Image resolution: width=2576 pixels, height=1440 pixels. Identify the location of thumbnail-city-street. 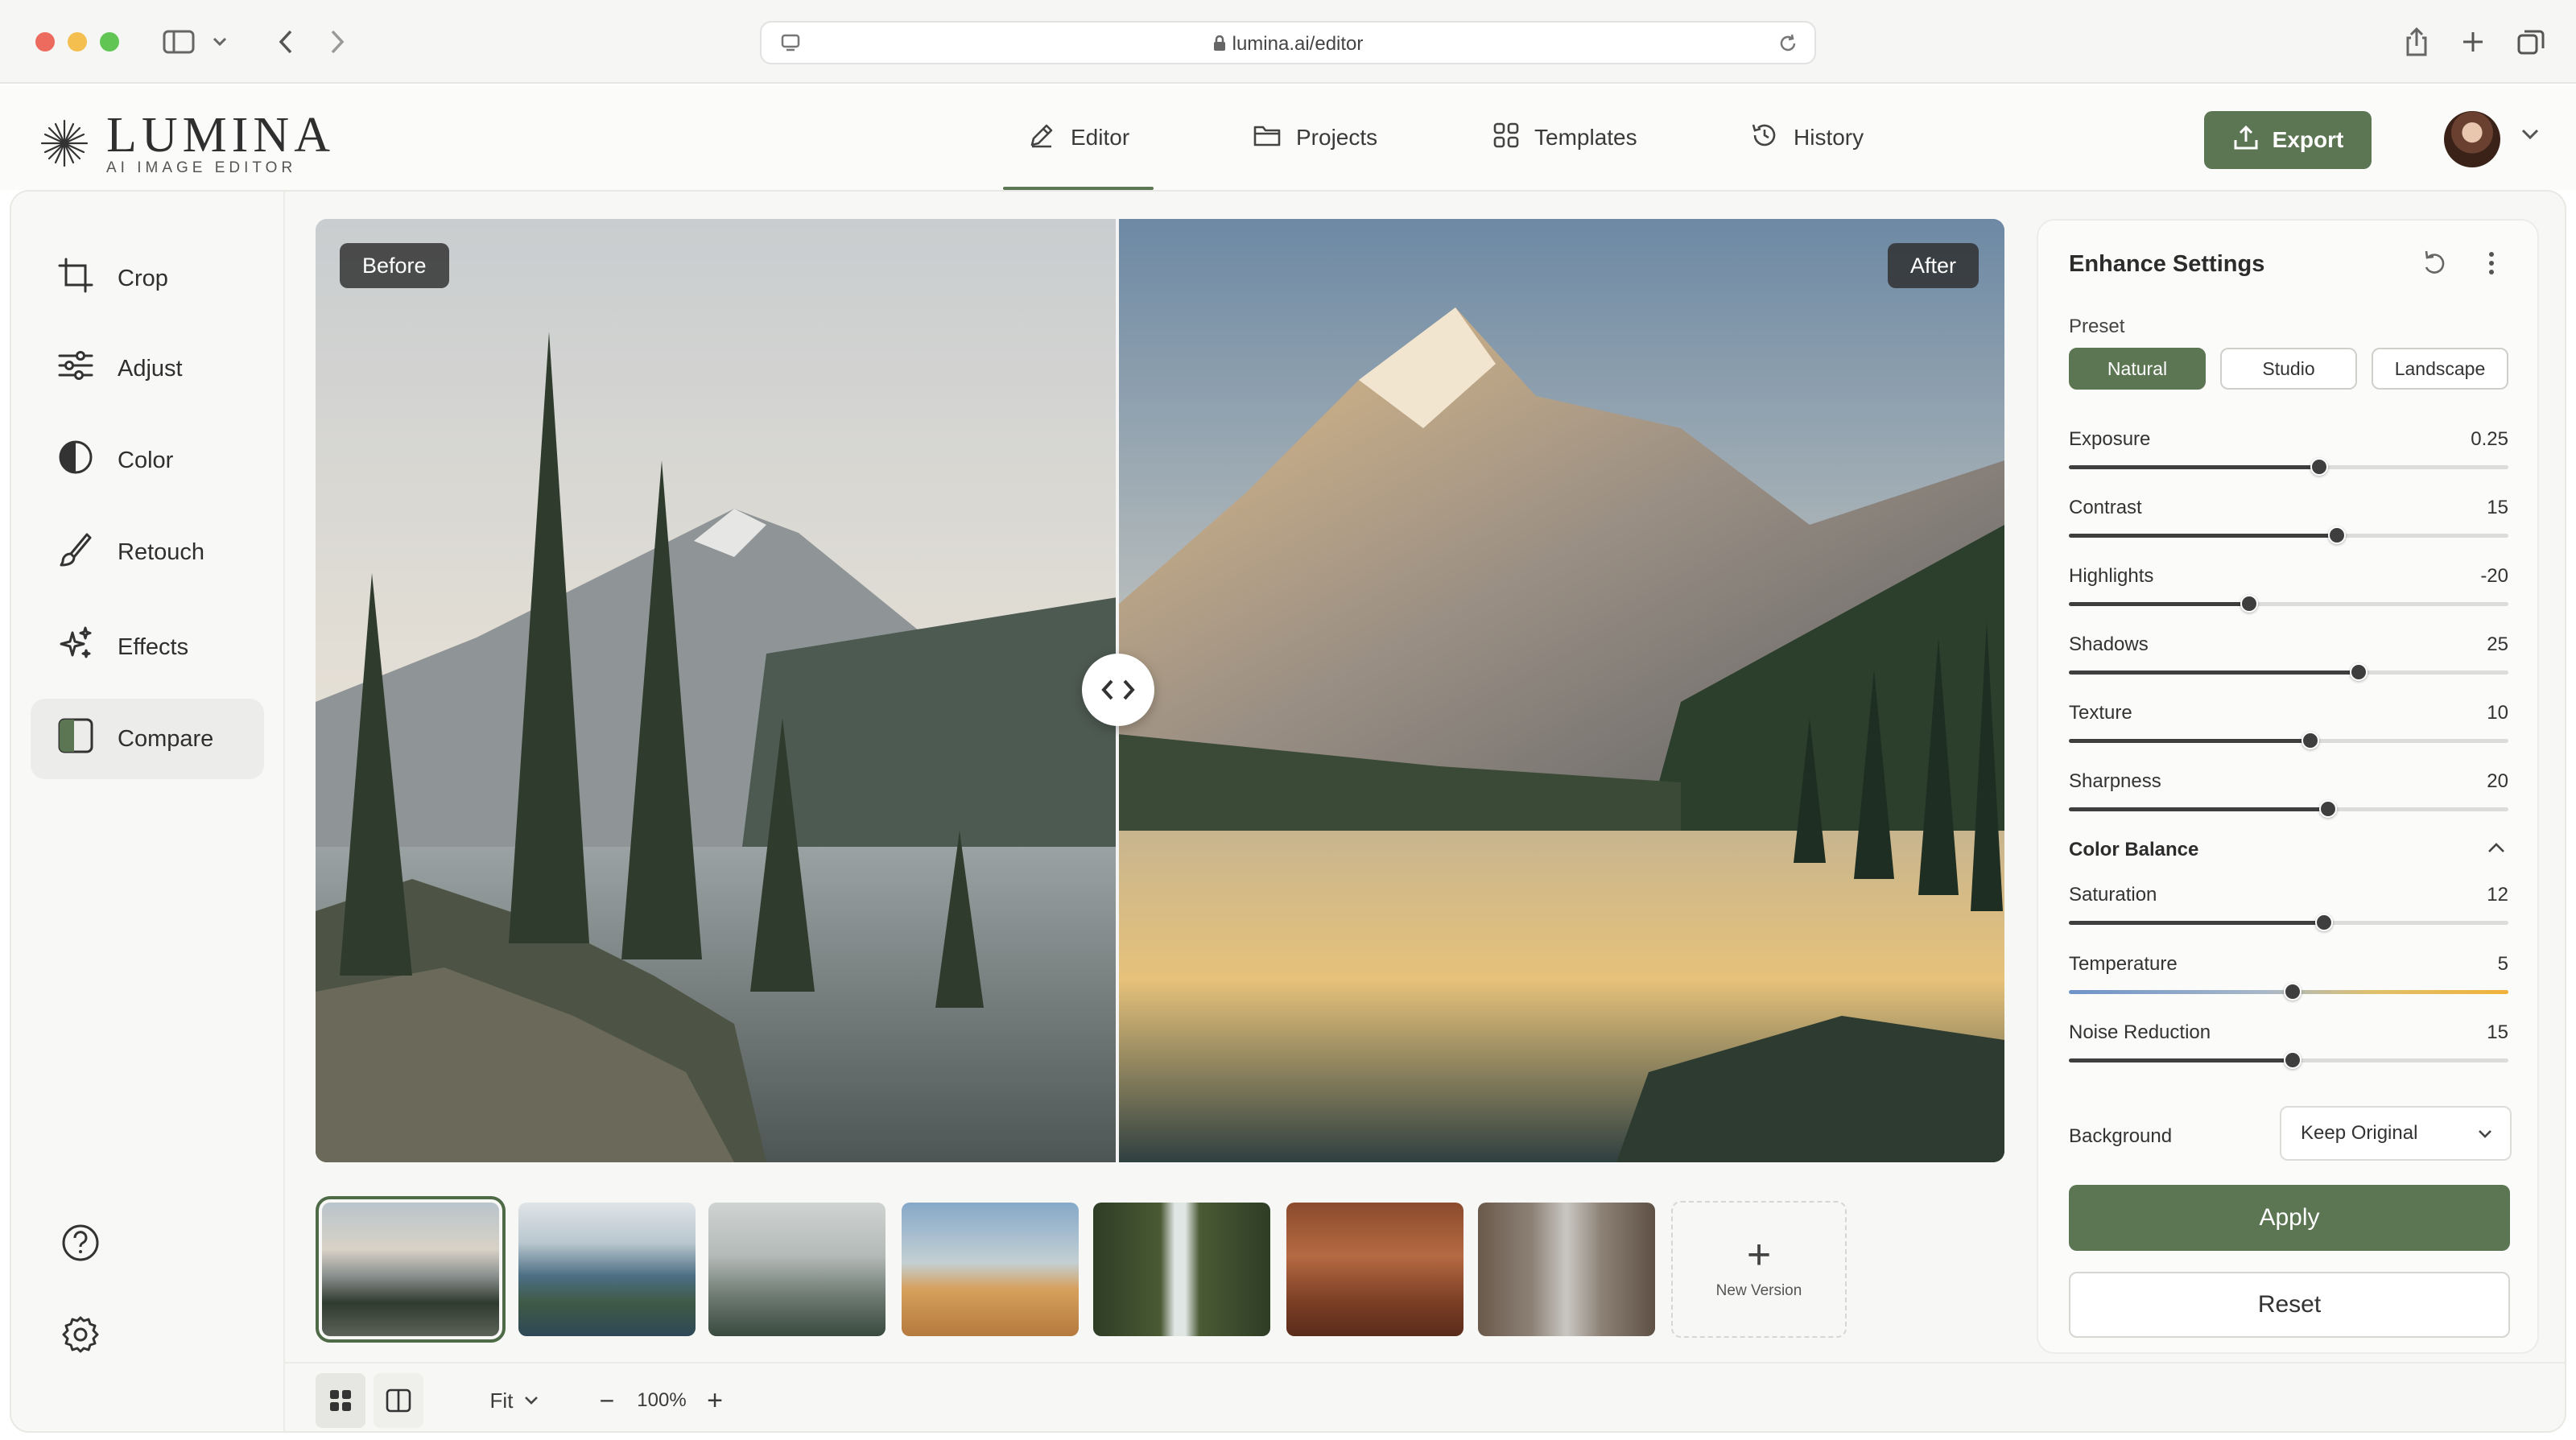
(1566, 1269).